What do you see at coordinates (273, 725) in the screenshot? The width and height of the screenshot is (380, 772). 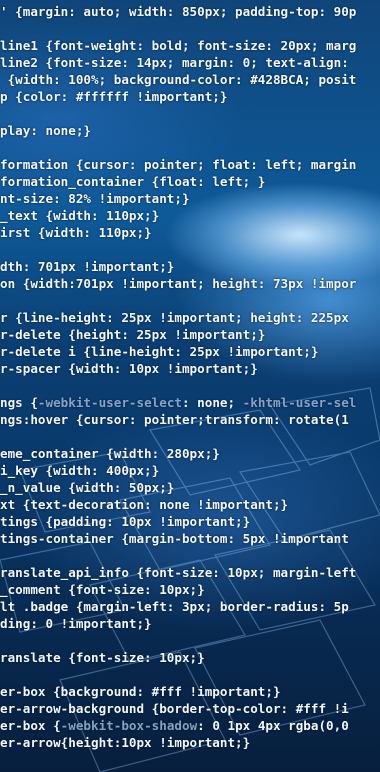 I see `code-segment: : 0 1px 4px rgba(0,0` at bounding box center [273, 725].